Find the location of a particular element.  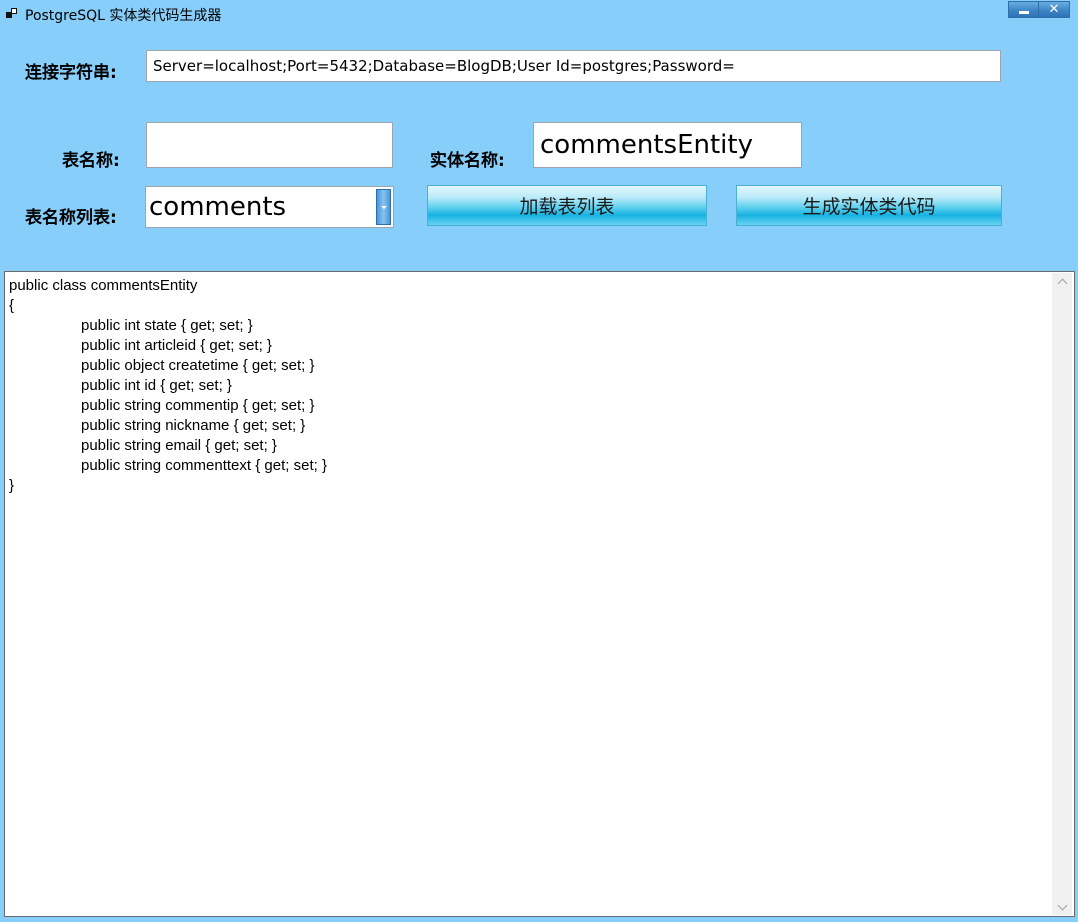

code-line: public string commenttext { get; set; } is located at coordinates (204, 465).